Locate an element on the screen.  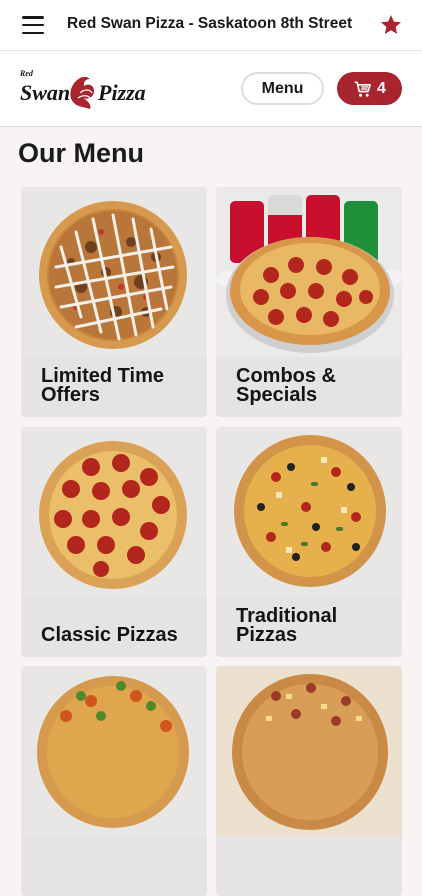
category-card-traditional-pizzas: Traditional Pizzas is located at coordinates (309, 542).